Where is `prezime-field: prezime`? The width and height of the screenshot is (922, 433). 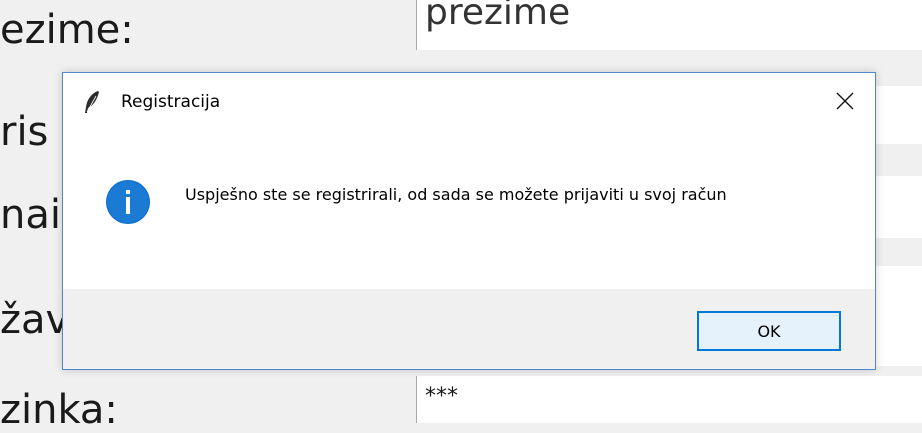
prezime-field: prezime is located at coordinates (669, 25).